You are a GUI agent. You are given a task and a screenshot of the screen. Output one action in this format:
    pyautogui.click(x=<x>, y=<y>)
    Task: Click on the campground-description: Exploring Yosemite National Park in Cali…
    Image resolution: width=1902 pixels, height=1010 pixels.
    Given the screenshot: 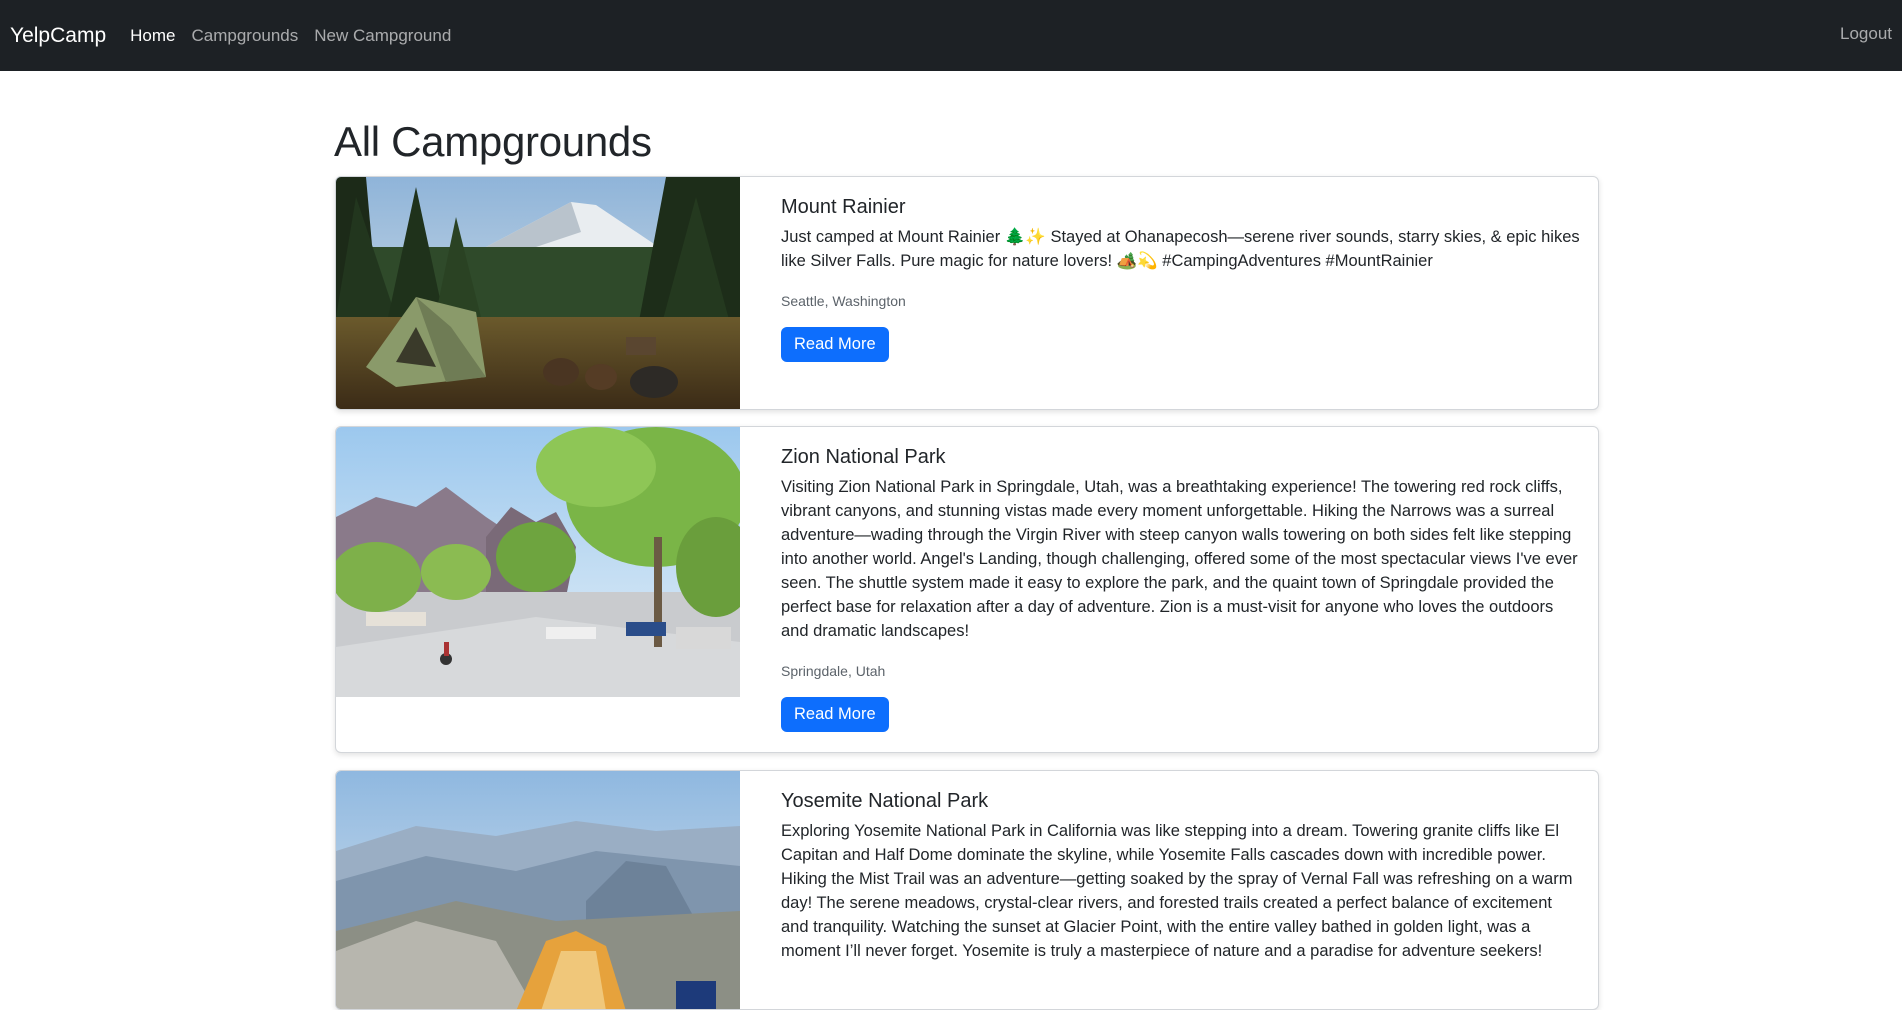 What is the action you would take?
    pyautogui.click(x=1177, y=891)
    